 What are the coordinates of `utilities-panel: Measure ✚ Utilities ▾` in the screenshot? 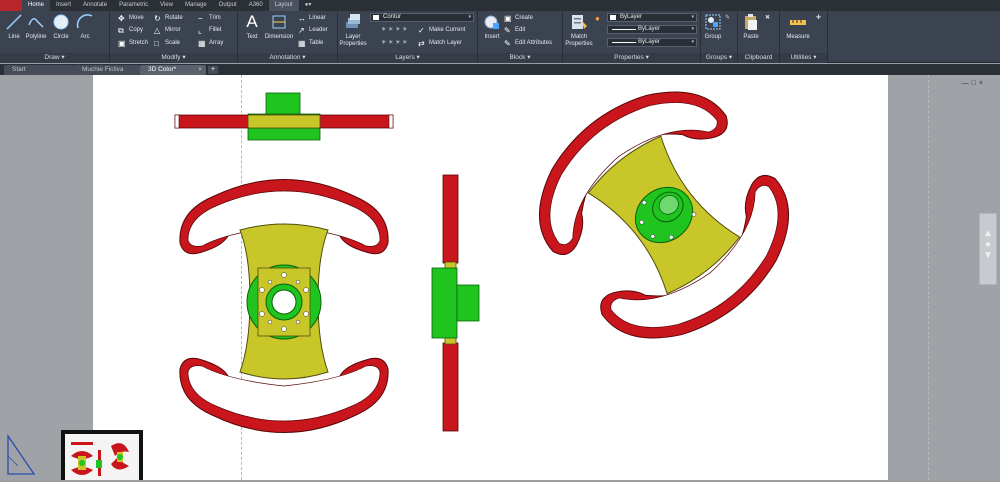 It's located at (804, 37).